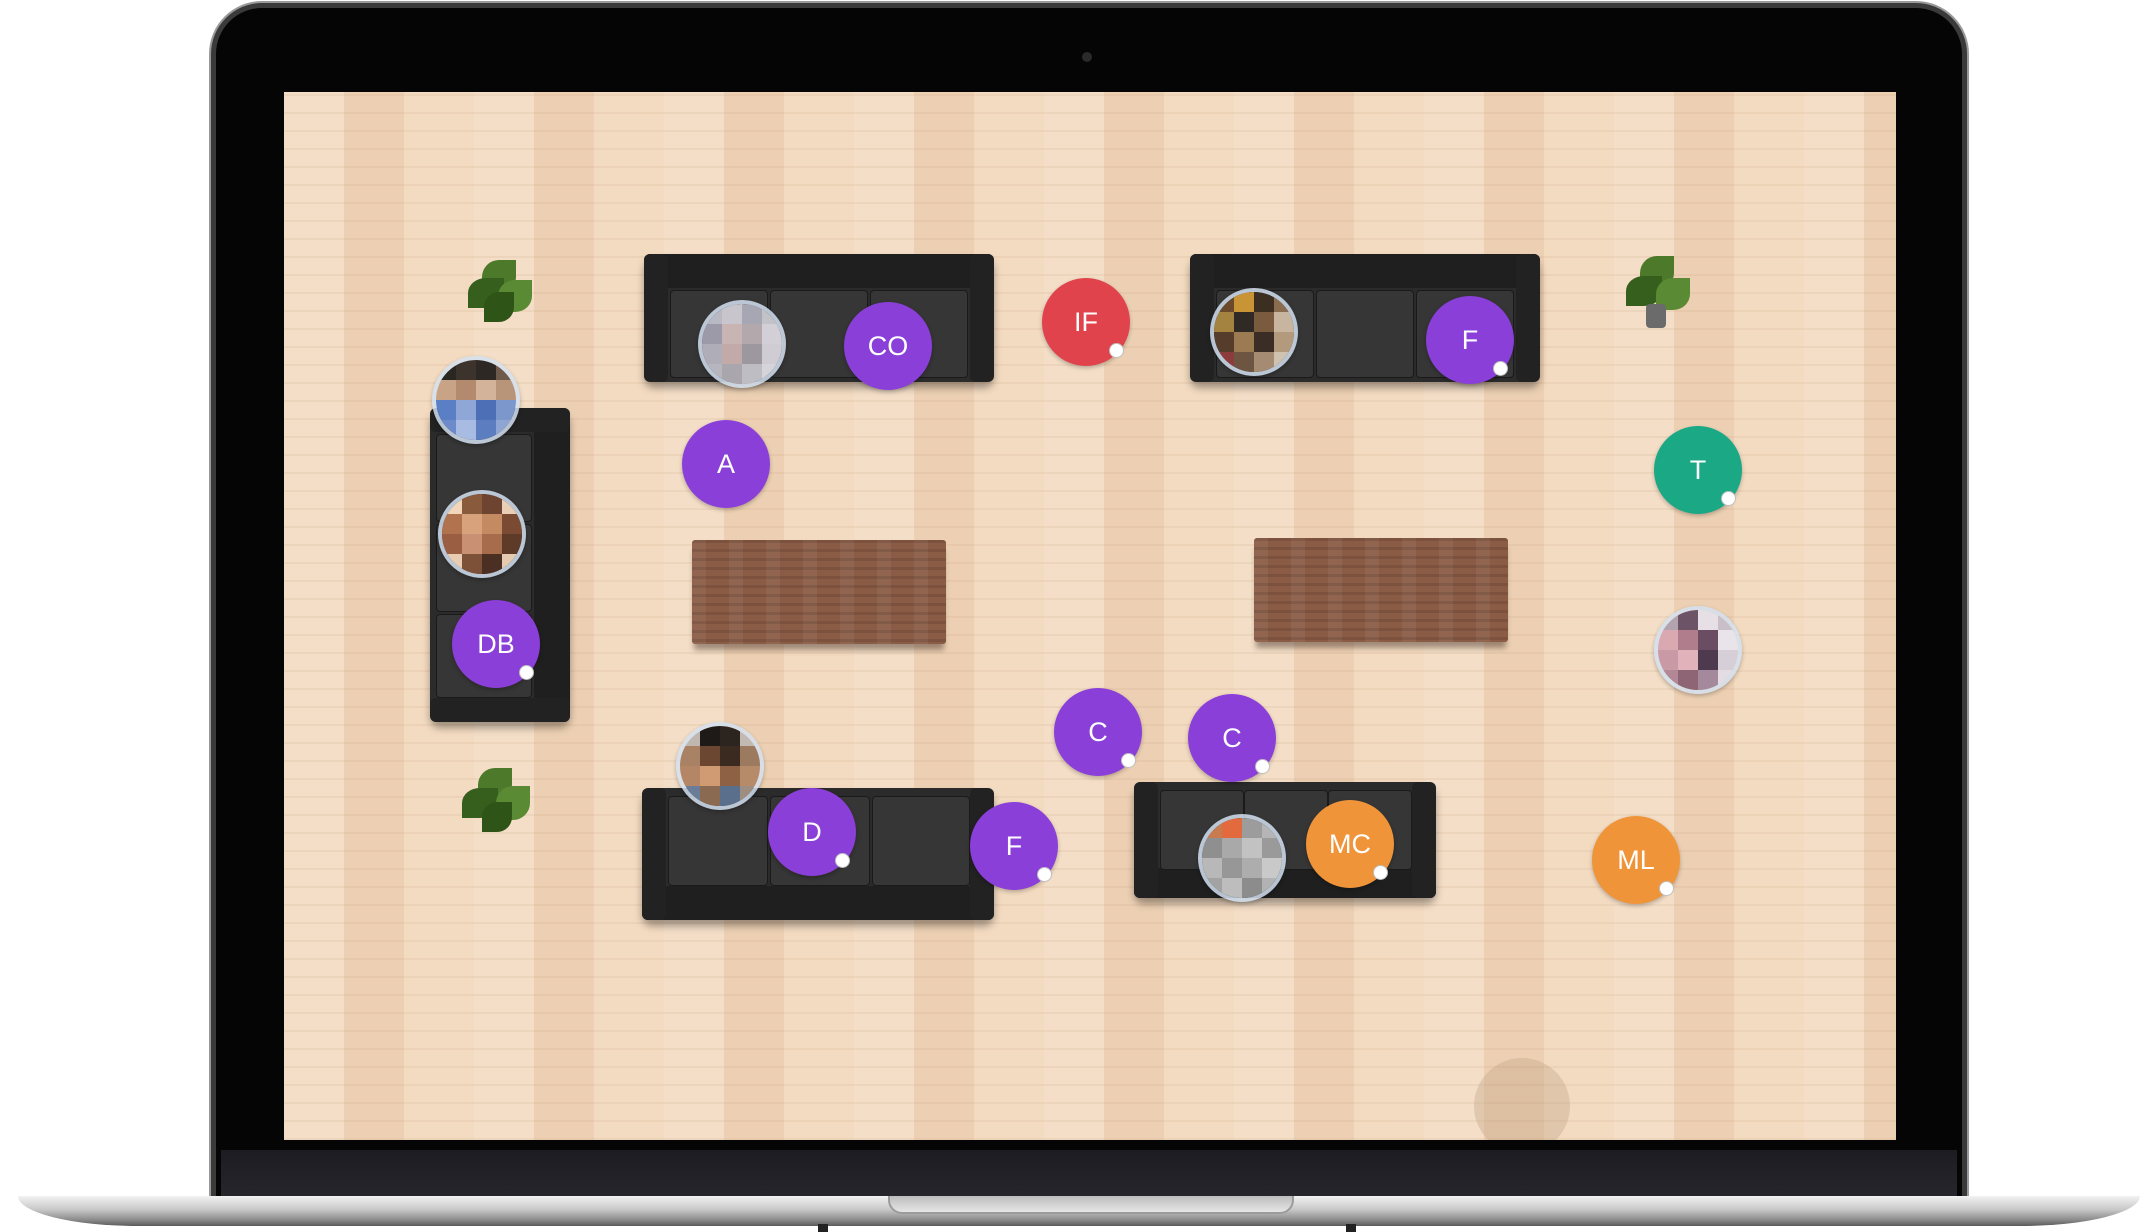  I want to click on participant-avatar: IF, so click(1086, 322).